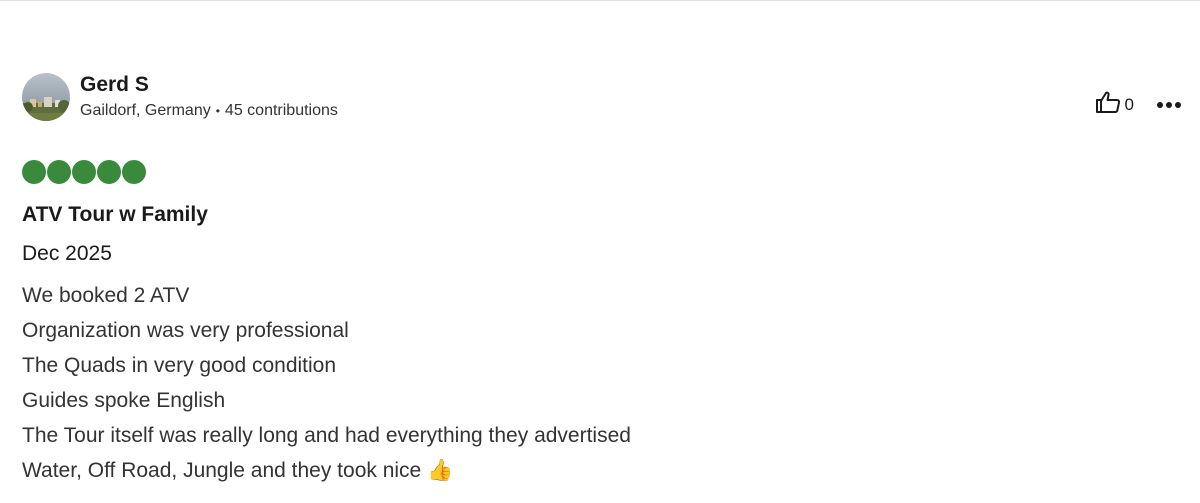  Describe the element at coordinates (1138, 104) in the screenshot. I see `review-actions: 0` at that location.